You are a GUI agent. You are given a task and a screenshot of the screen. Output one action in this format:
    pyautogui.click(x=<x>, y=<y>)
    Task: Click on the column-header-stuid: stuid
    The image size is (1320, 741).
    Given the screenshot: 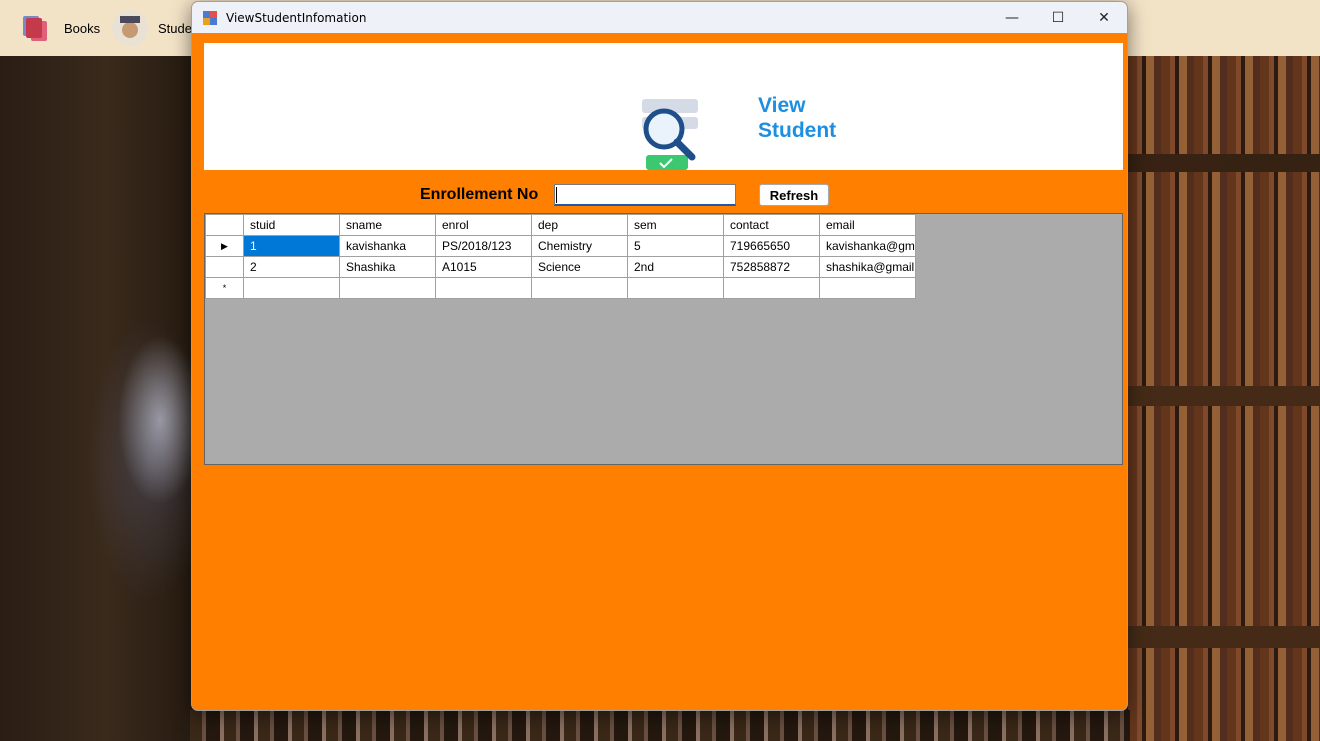 What is the action you would take?
    pyautogui.click(x=291, y=225)
    